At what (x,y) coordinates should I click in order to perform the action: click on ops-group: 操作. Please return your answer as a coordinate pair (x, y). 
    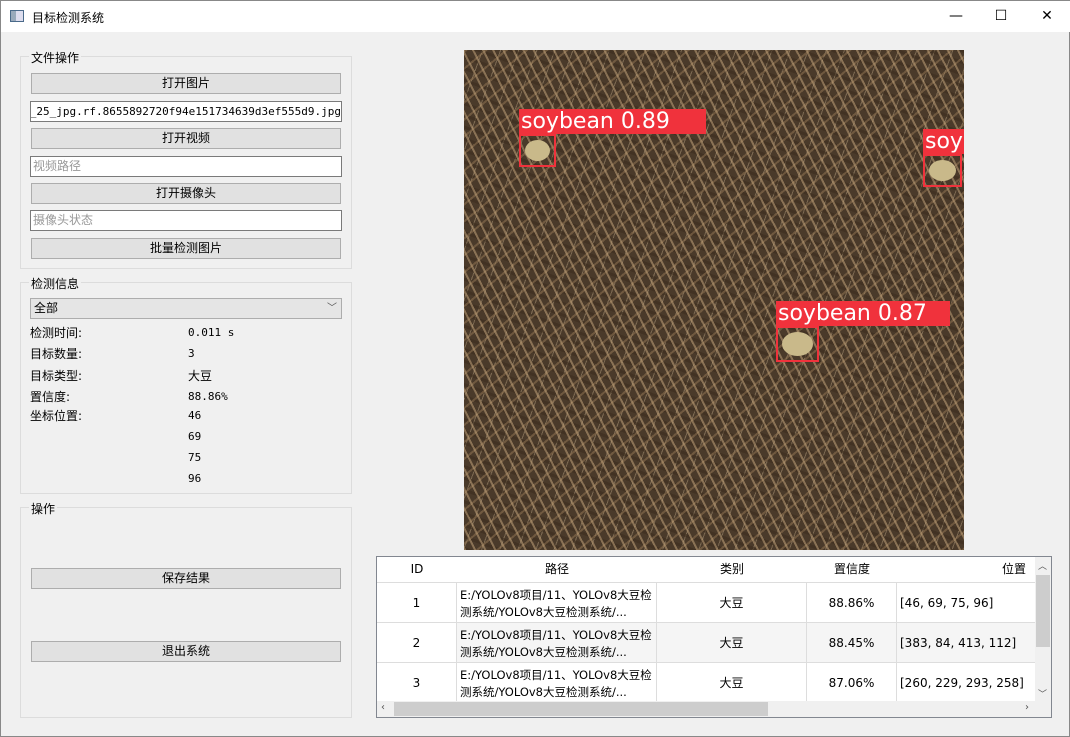
    Looking at the image, I should click on (186, 609).